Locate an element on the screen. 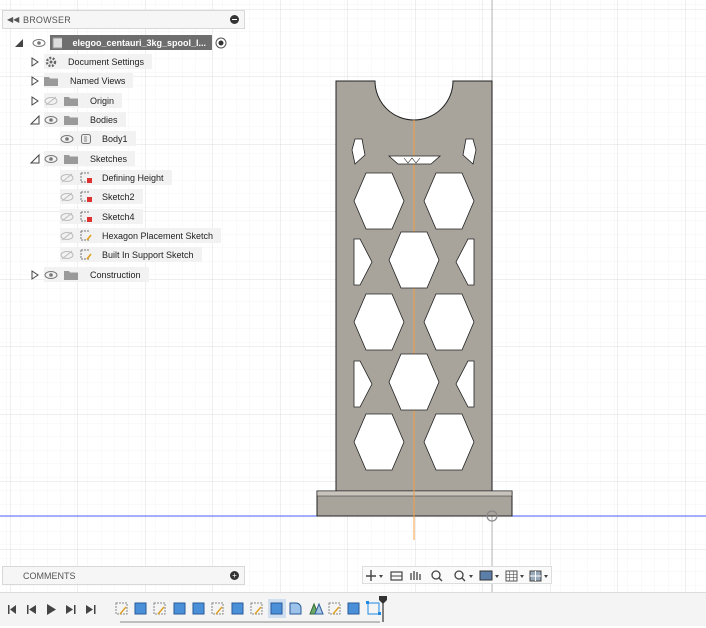  last-icon is located at coordinates (91, 609).